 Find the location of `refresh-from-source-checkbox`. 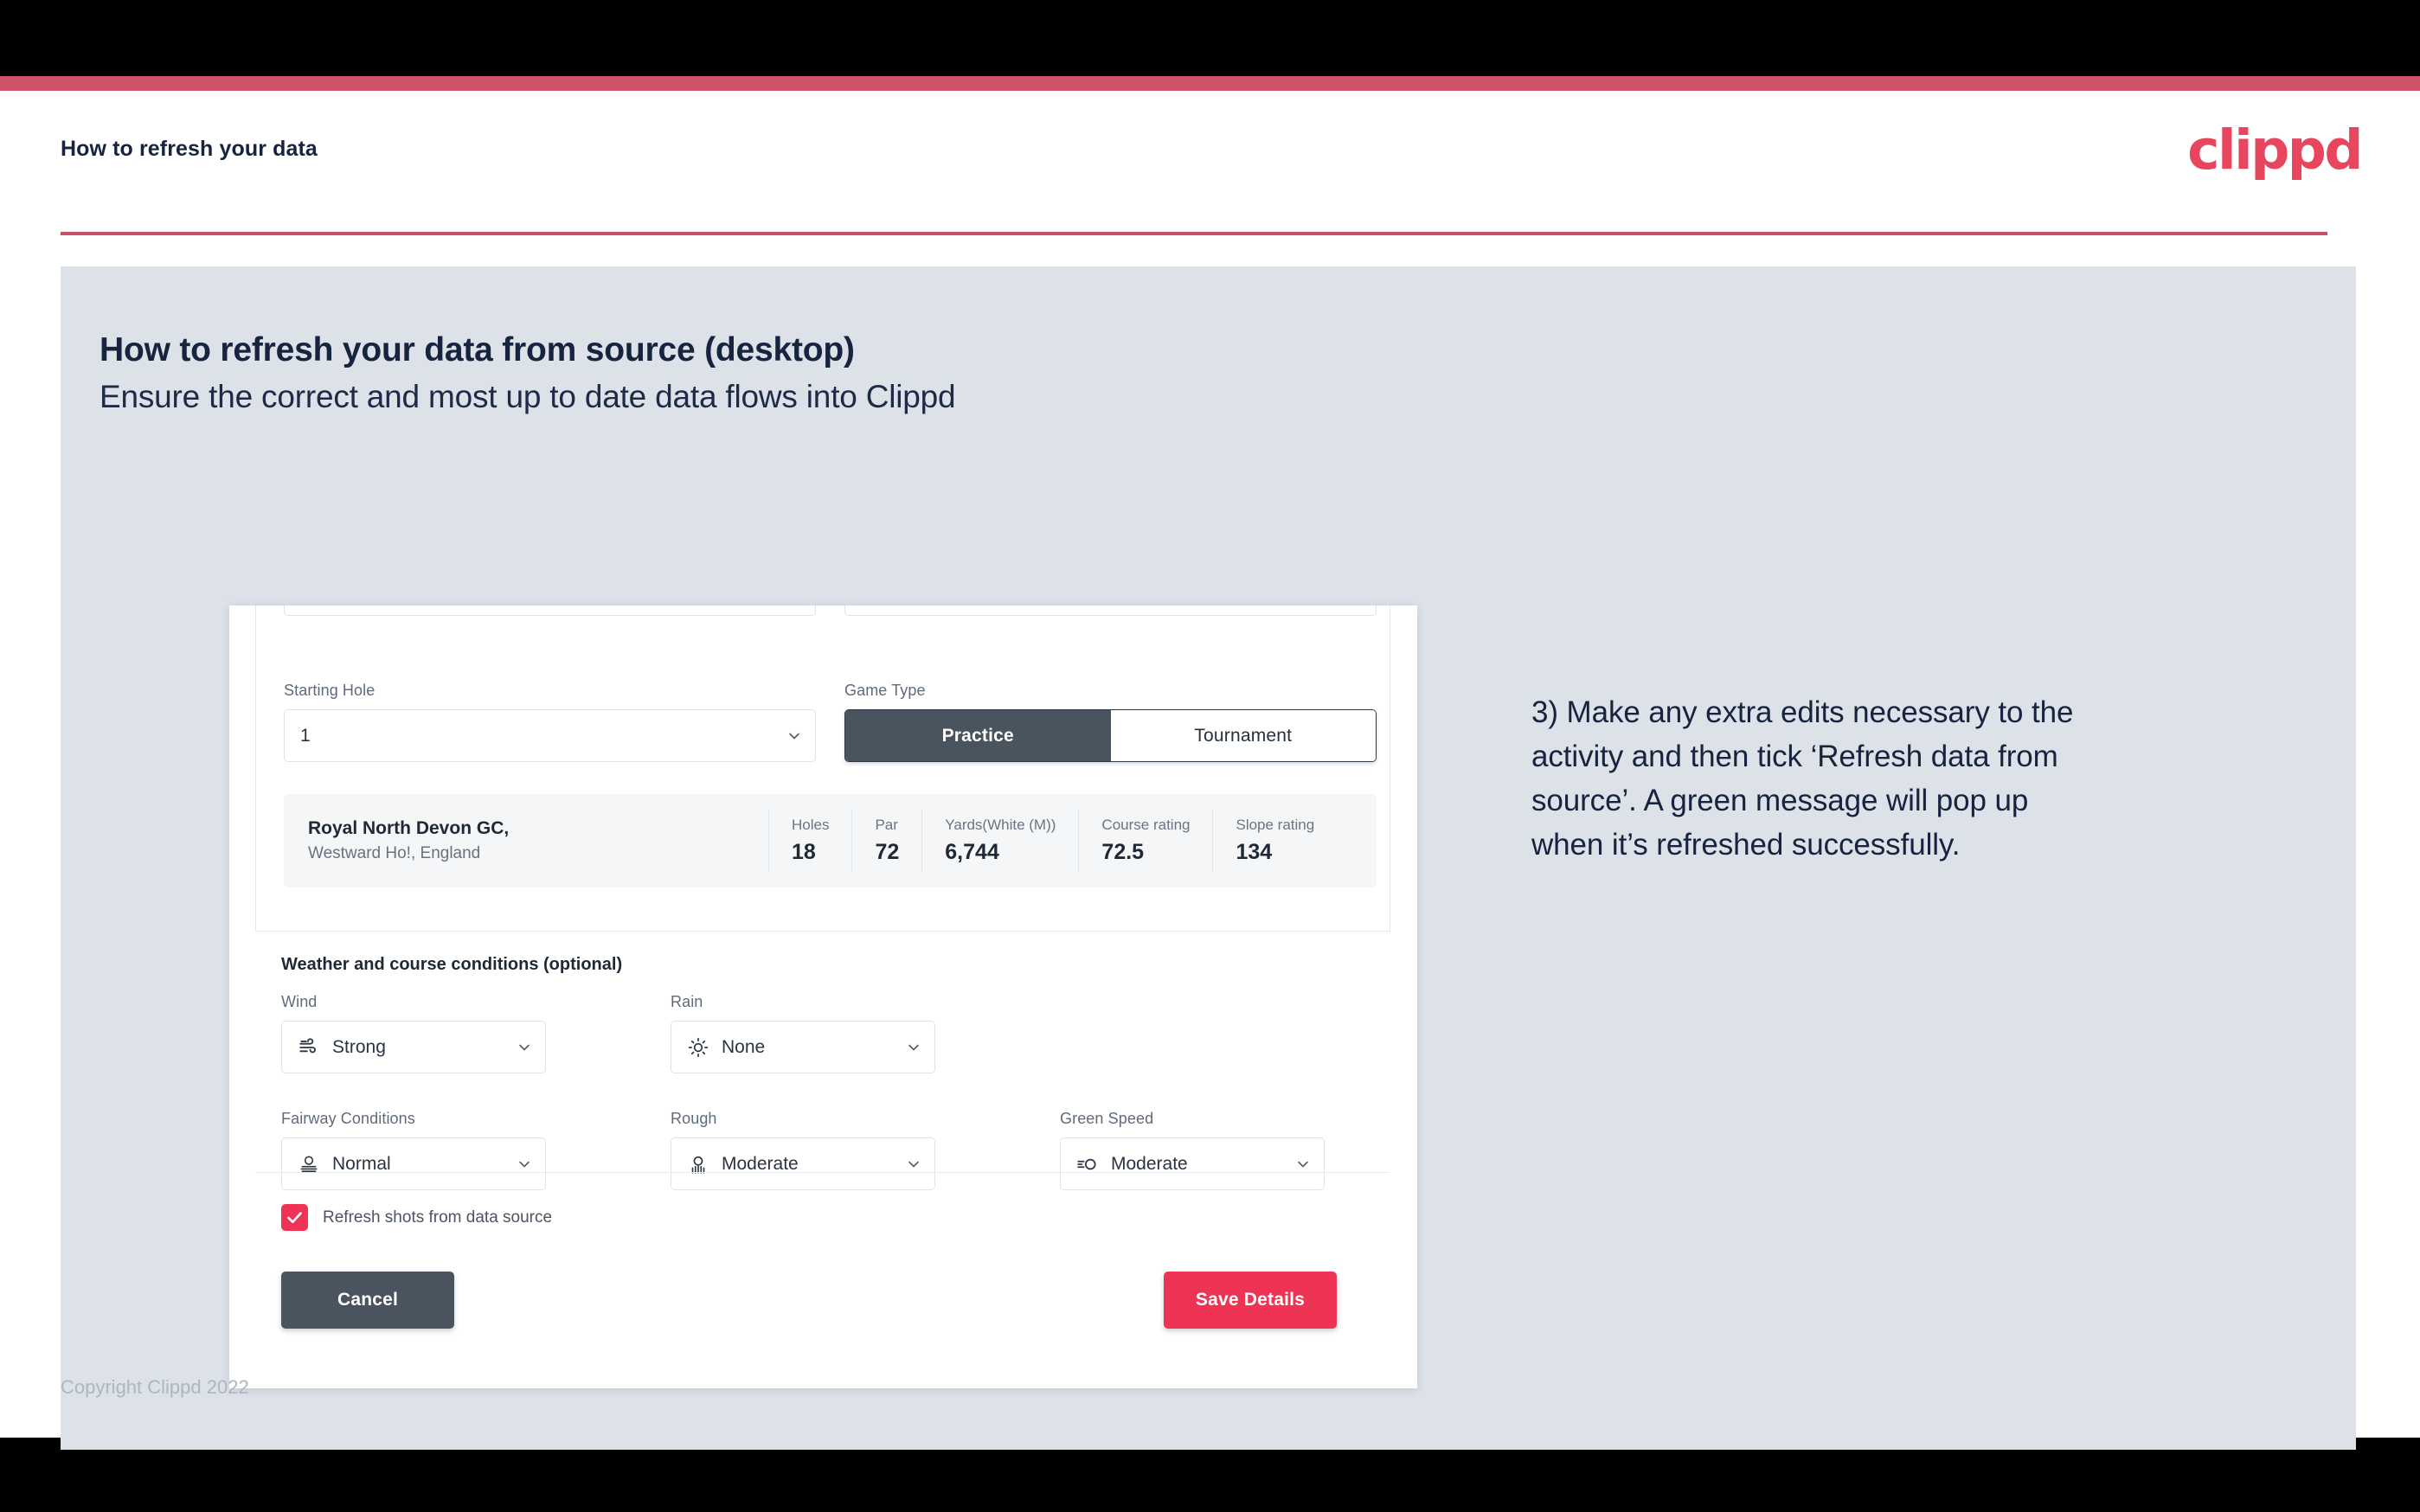

refresh-from-source-checkbox is located at coordinates (294, 1217).